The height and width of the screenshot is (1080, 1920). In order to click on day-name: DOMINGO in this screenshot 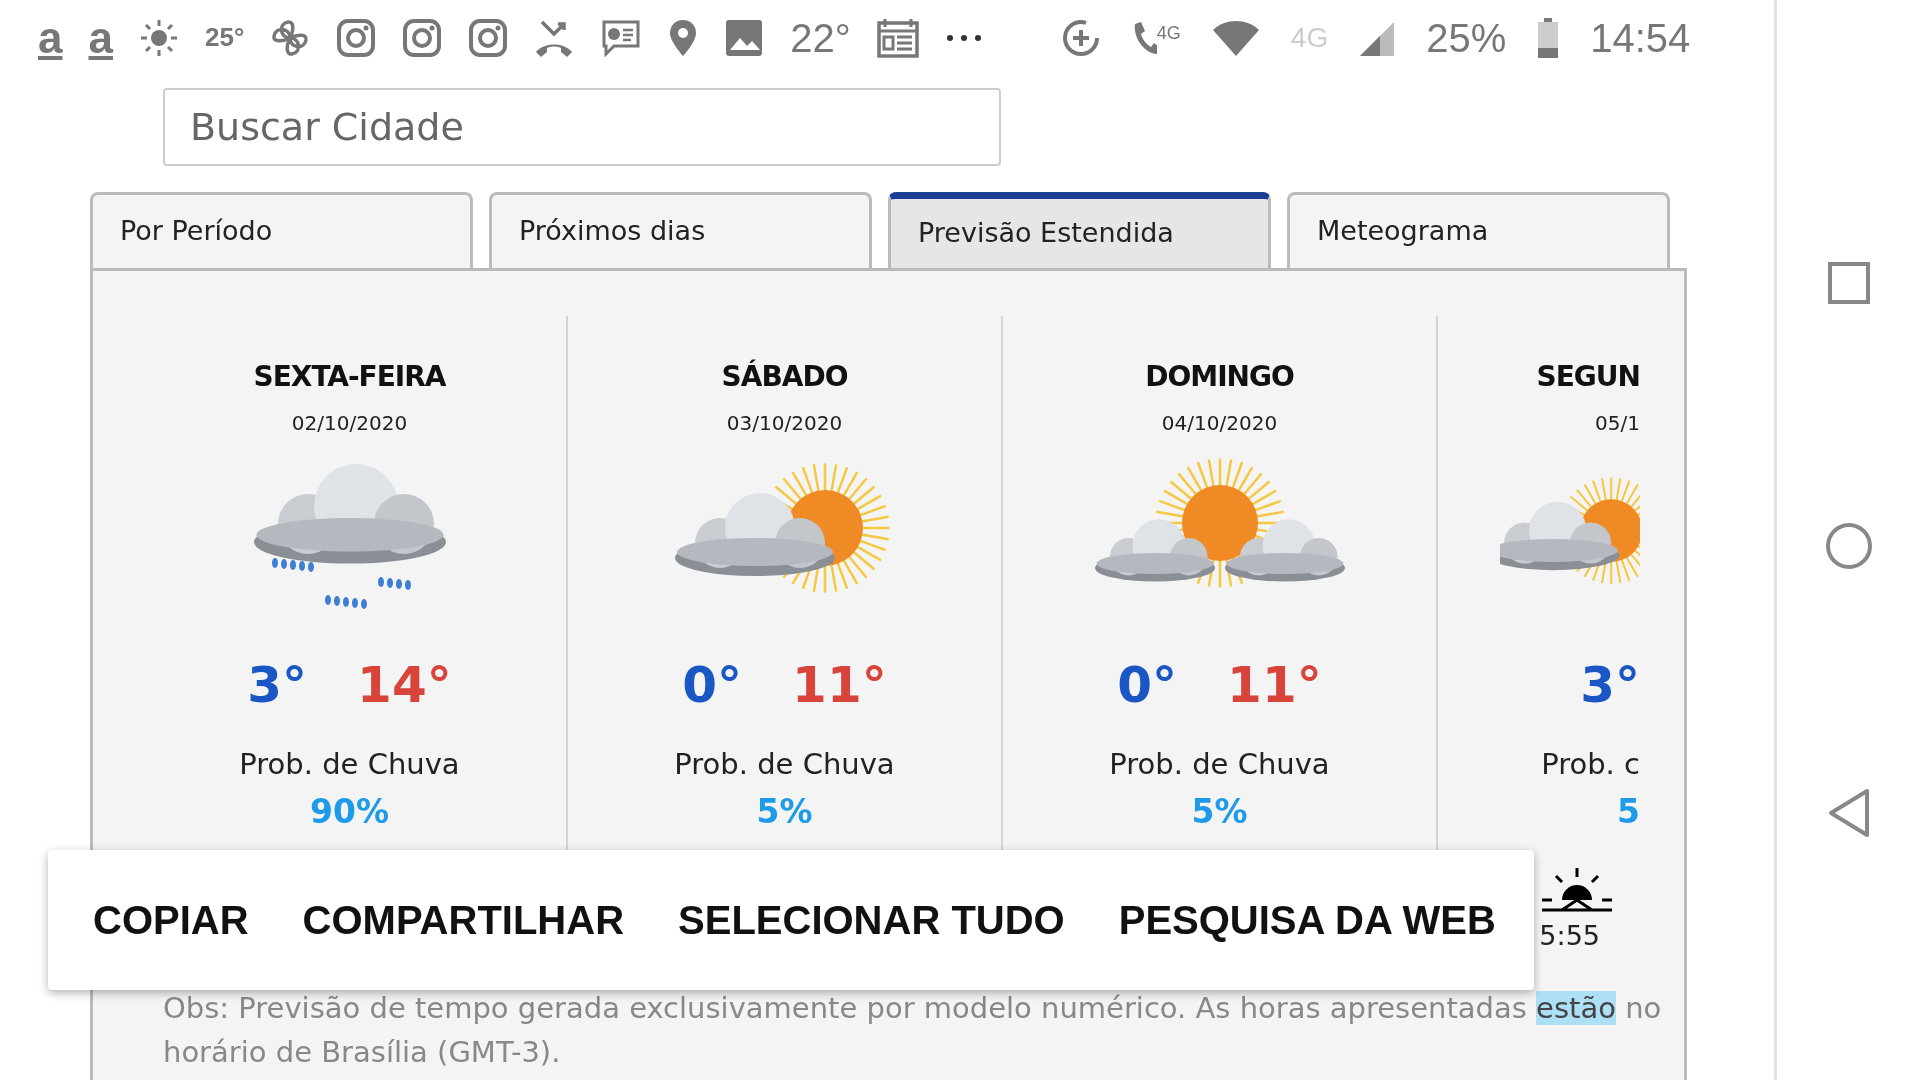, I will do `click(1219, 377)`.